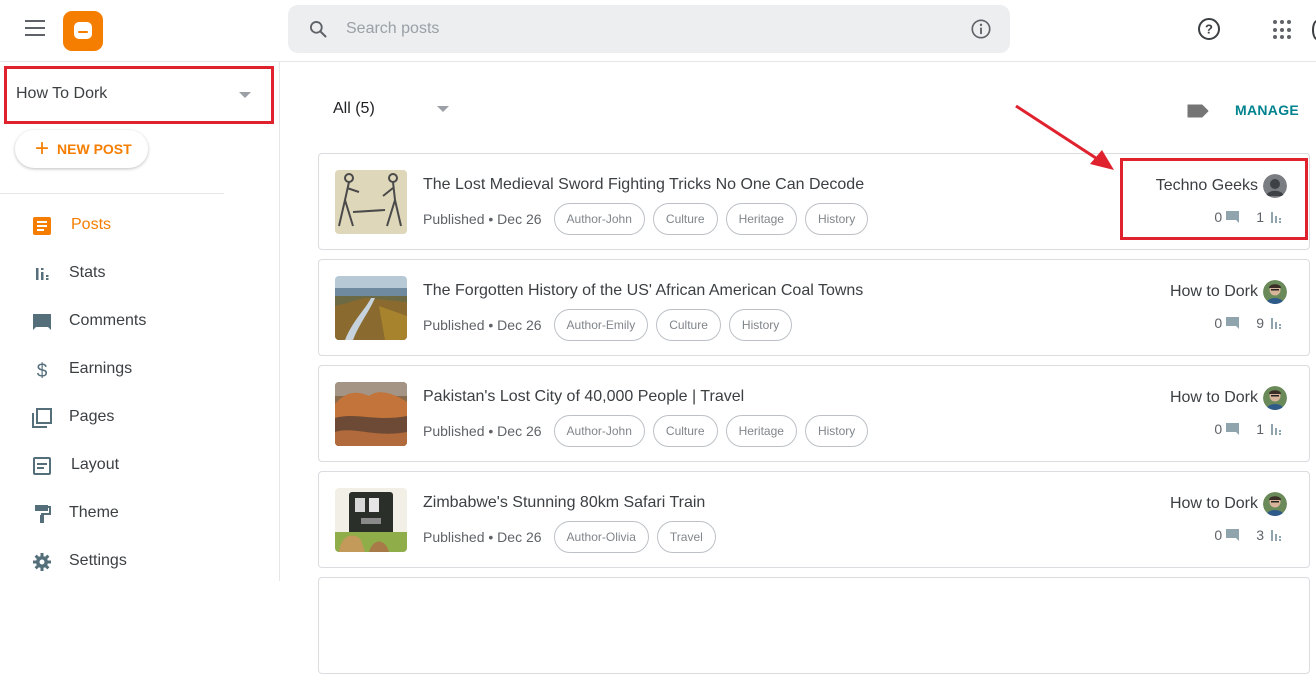  Describe the element at coordinates (35, 28) in the screenshot. I see `hamburger-menu-icon` at that location.